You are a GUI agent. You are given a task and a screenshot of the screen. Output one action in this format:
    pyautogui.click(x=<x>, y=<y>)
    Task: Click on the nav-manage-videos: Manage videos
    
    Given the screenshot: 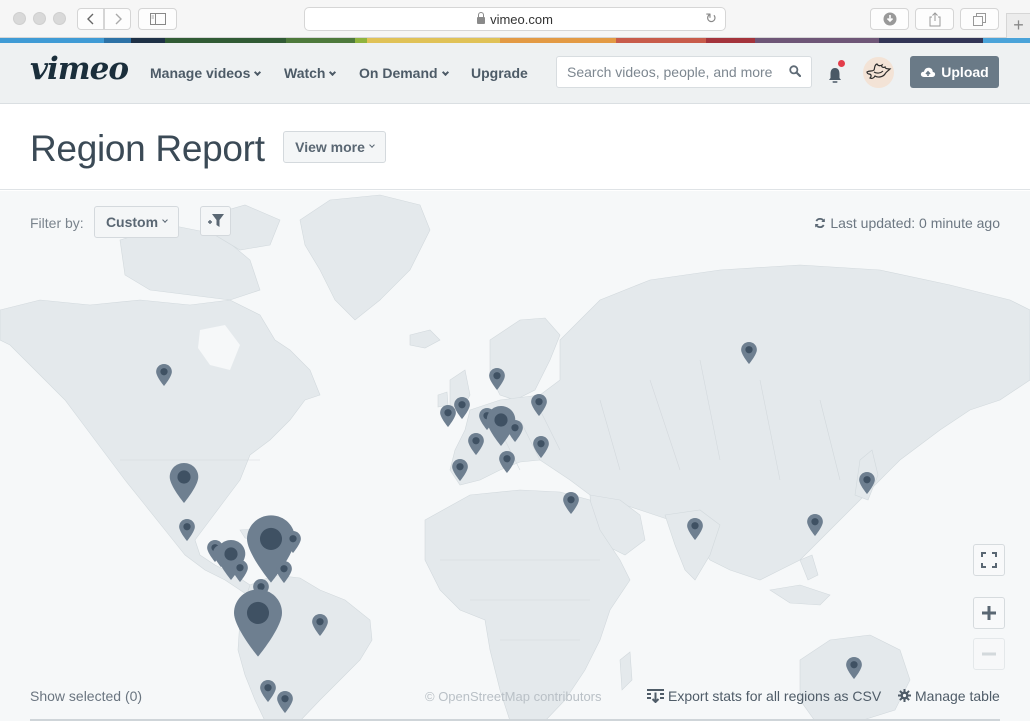 What is the action you would take?
    pyautogui.click(x=206, y=73)
    